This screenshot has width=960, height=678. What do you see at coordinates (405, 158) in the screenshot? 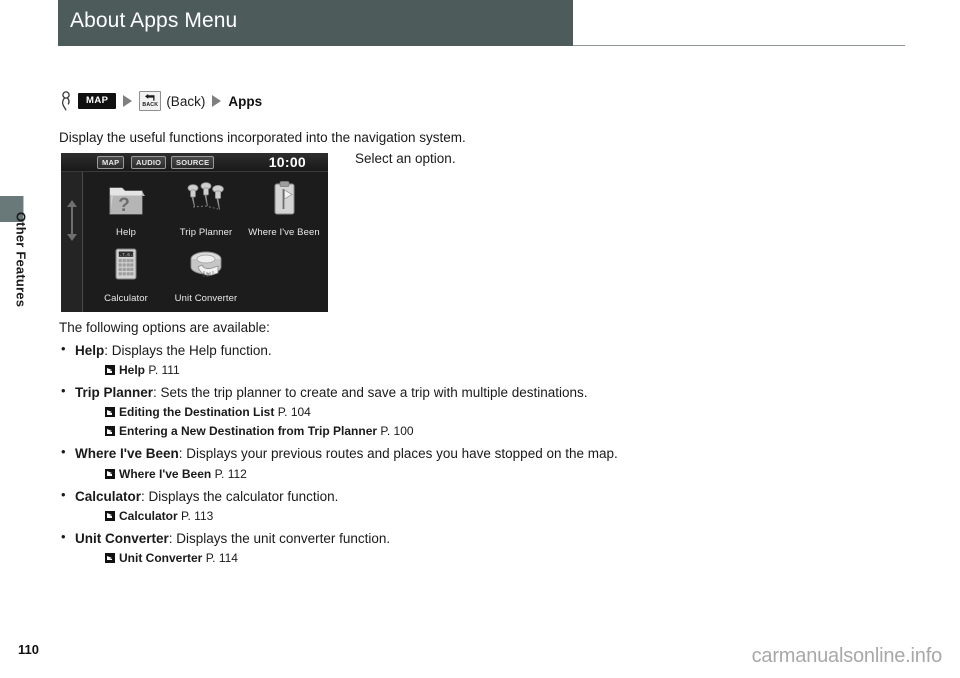
I see `select-option-note: Select an option.` at bounding box center [405, 158].